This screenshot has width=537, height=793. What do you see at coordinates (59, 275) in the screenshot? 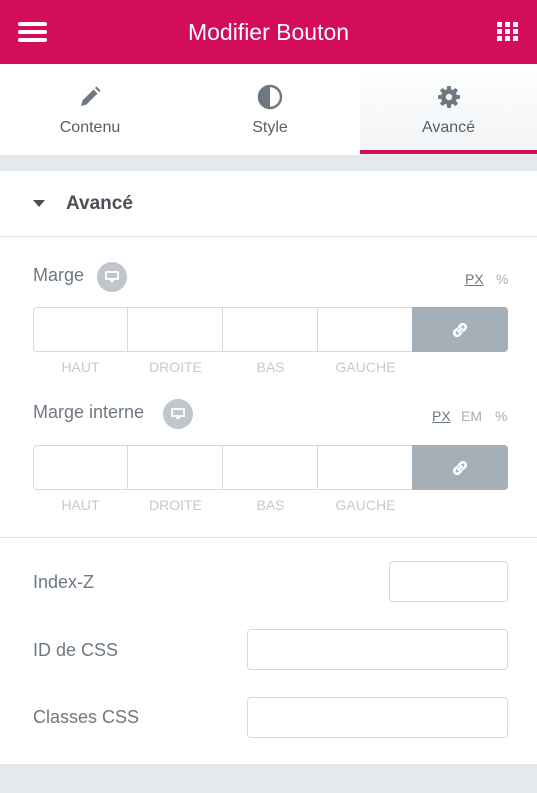
I see `margin-label: Marge` at bounding box center [59, 275].